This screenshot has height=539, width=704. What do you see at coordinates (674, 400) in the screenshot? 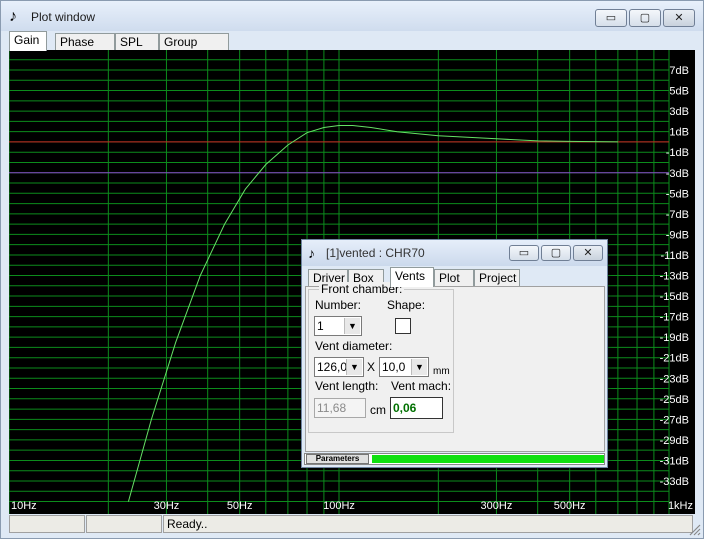
I see `y-tick-label: -25dB` at bounding box center [674, 400].